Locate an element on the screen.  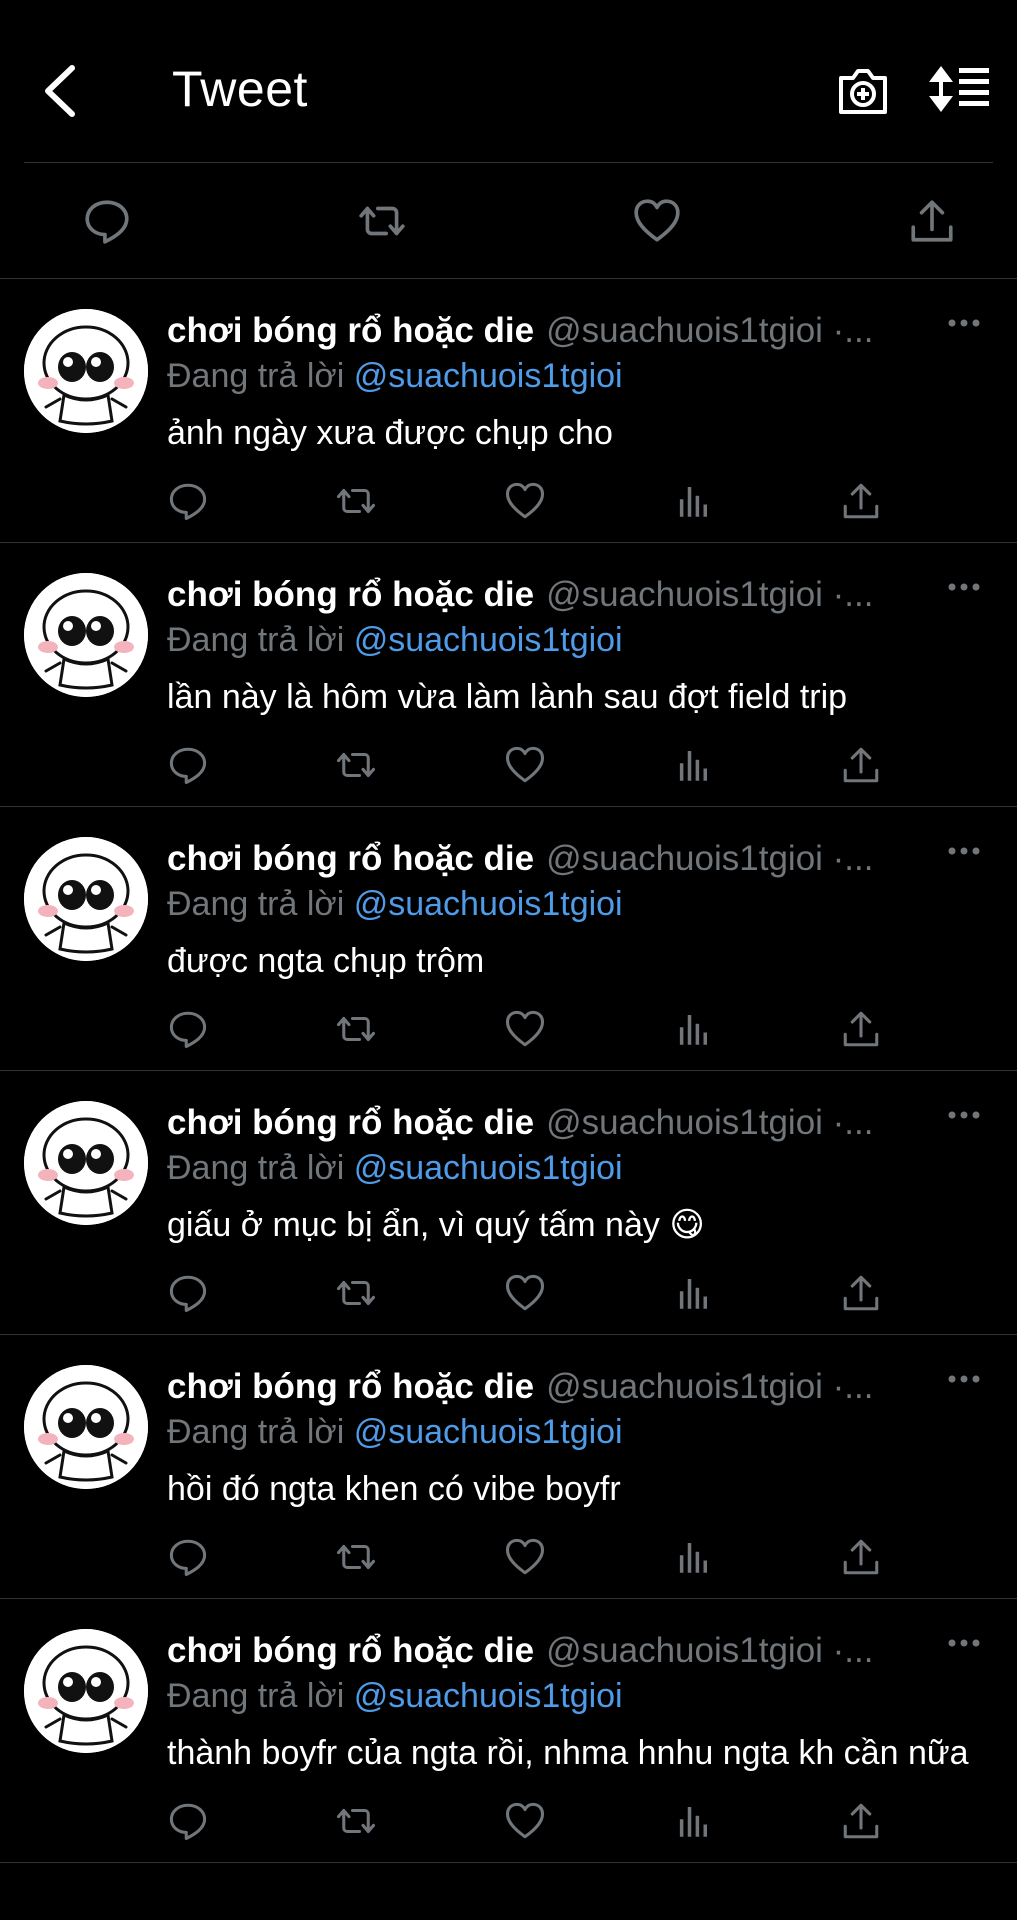
page-title: Tweet is located at coordinates (240, 89).